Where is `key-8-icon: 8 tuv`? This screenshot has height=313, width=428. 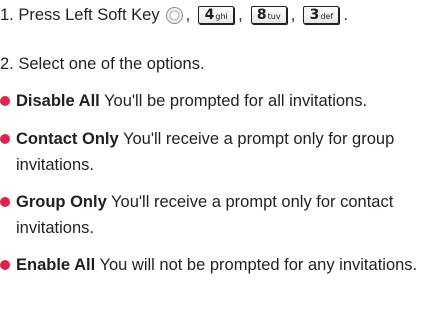 key-8-icon: 8 tuv is located at coordinates (268, 15).